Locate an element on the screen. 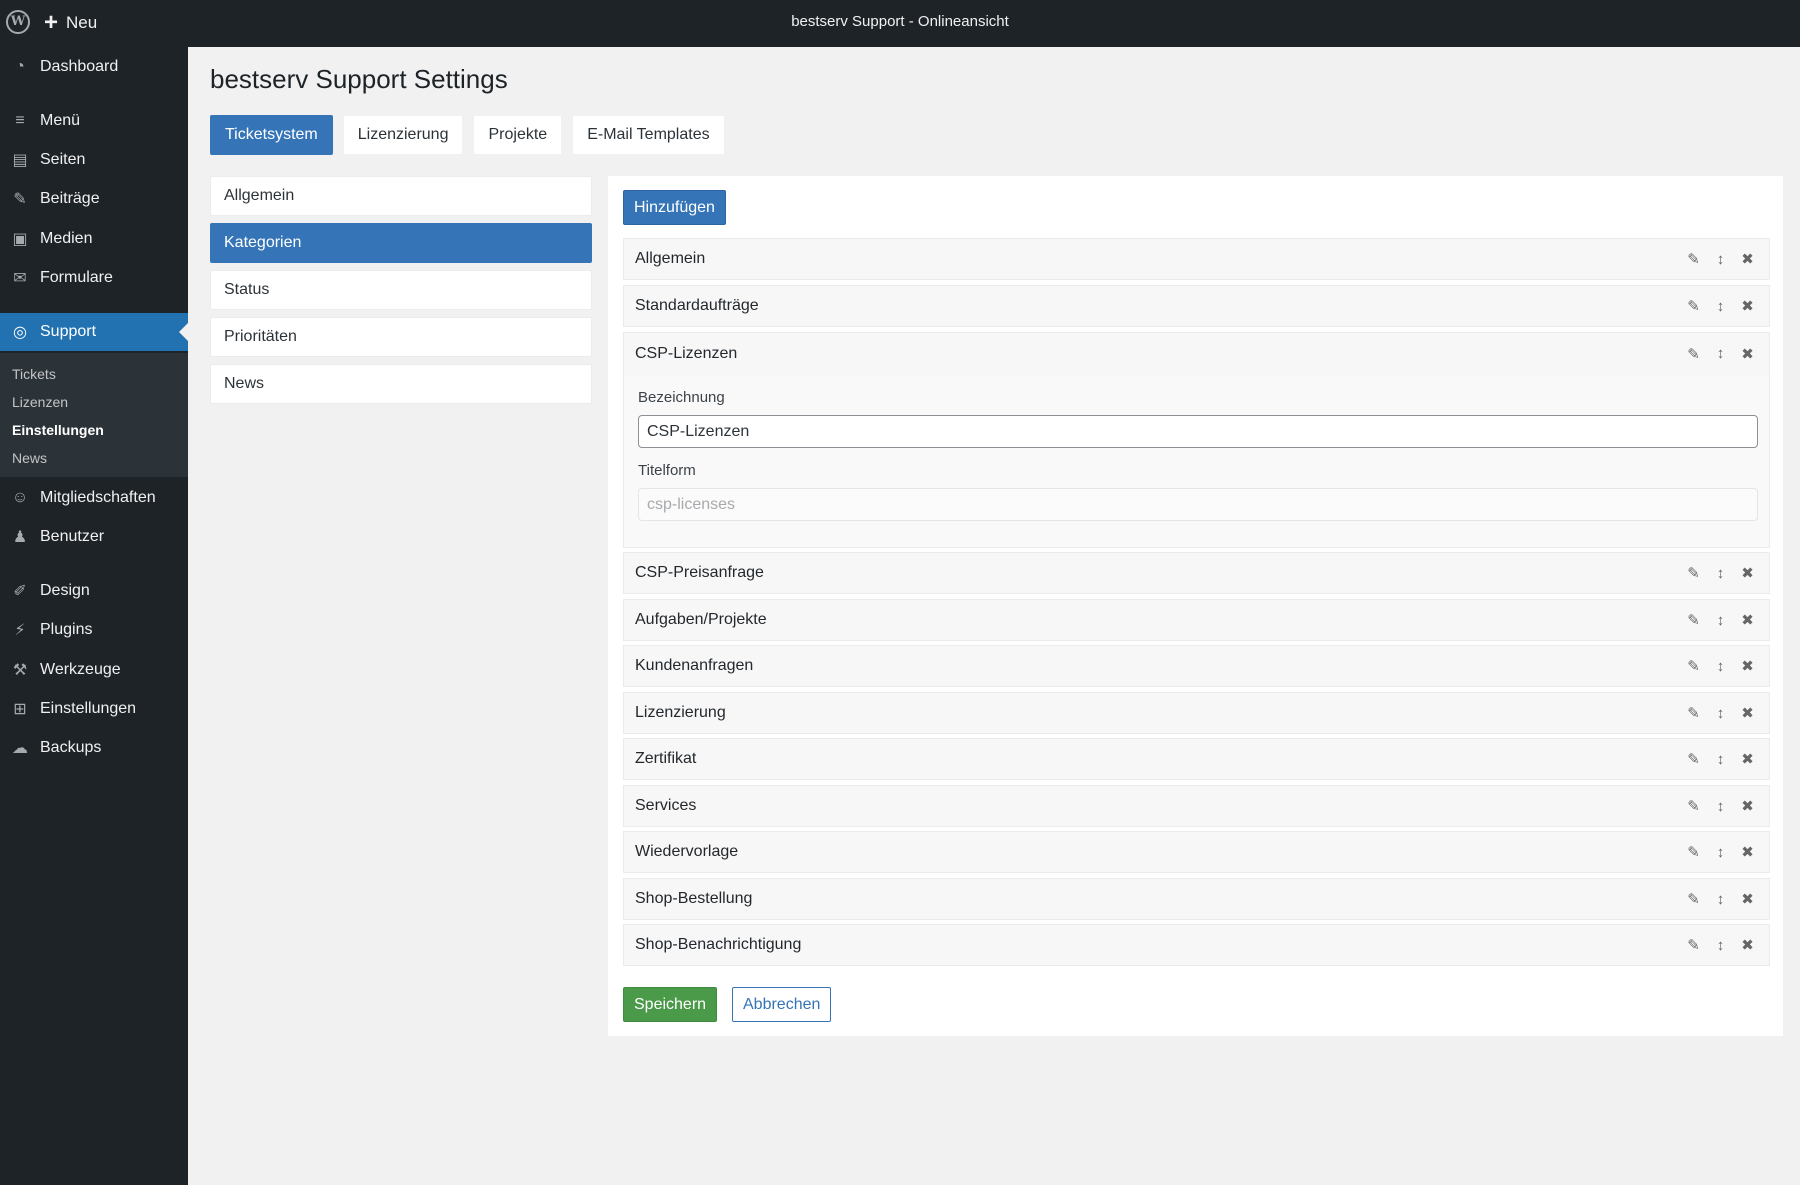  section-nav-status: Status is located at coordinates (401, 290).